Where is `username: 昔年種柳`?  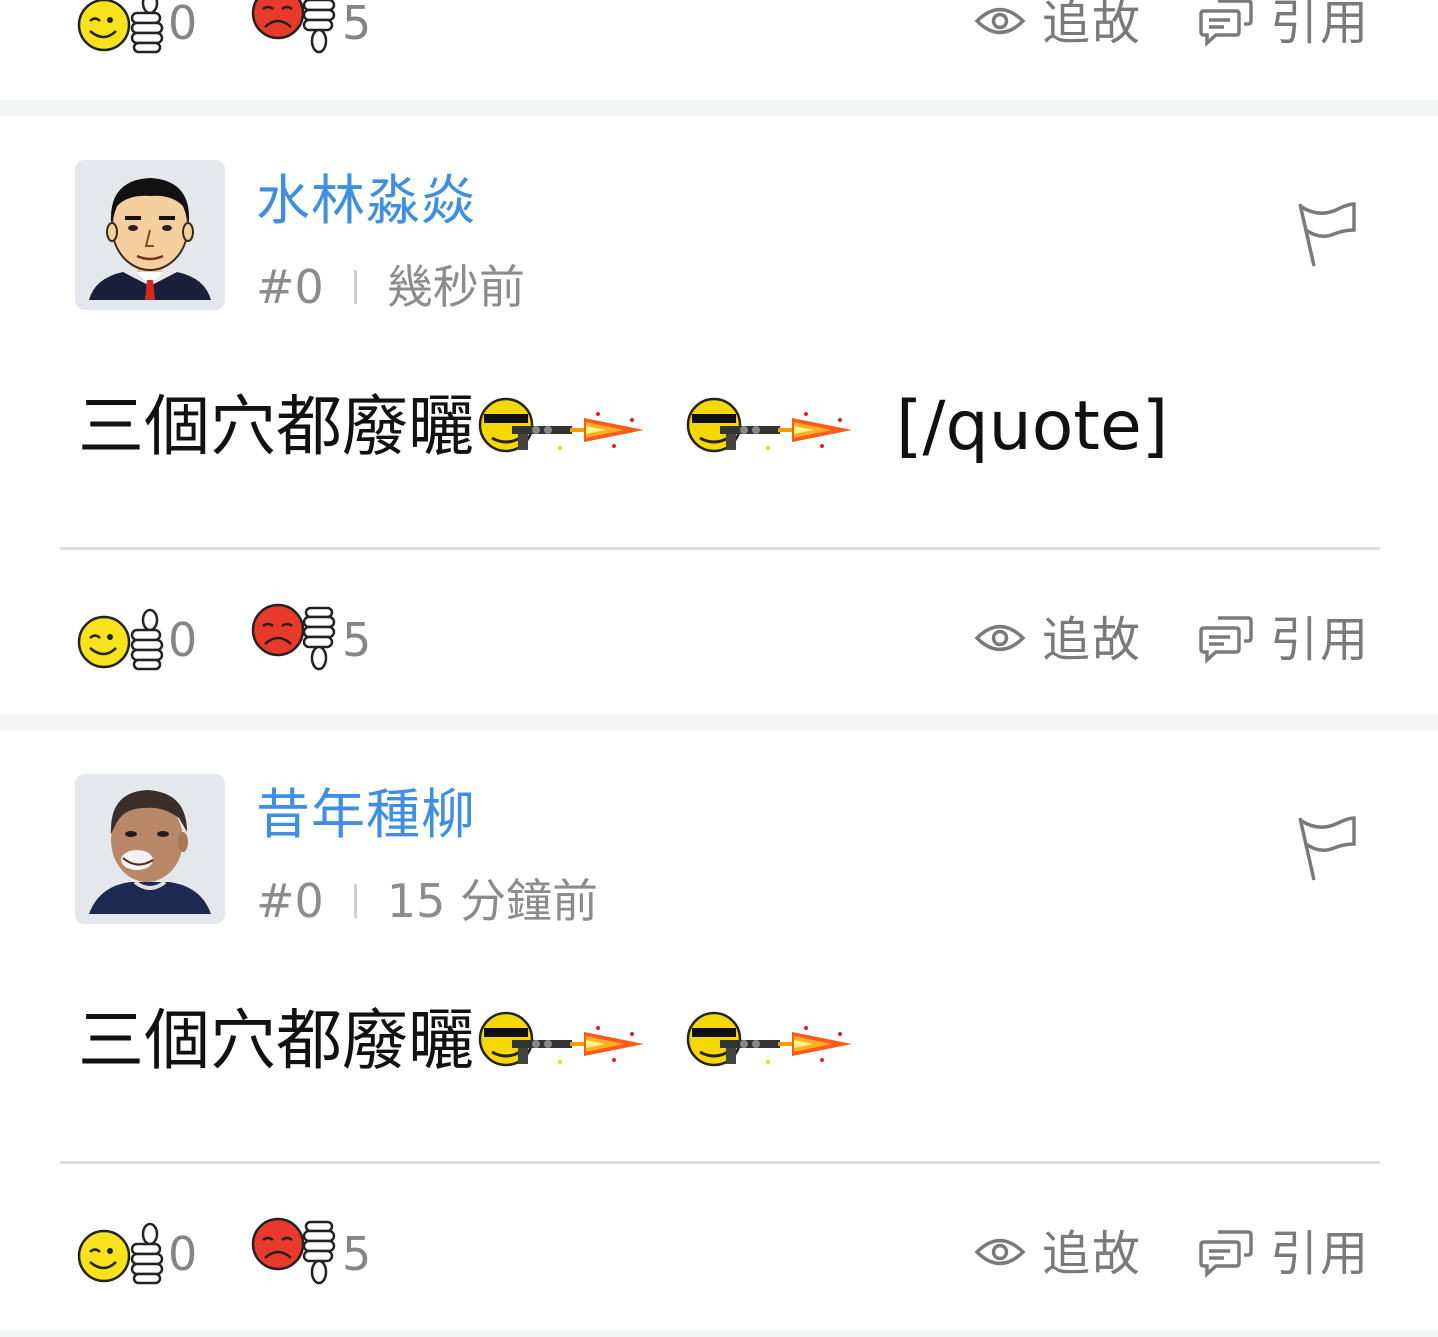 username: 昔年種柳 is located at coordinates (366, 815).